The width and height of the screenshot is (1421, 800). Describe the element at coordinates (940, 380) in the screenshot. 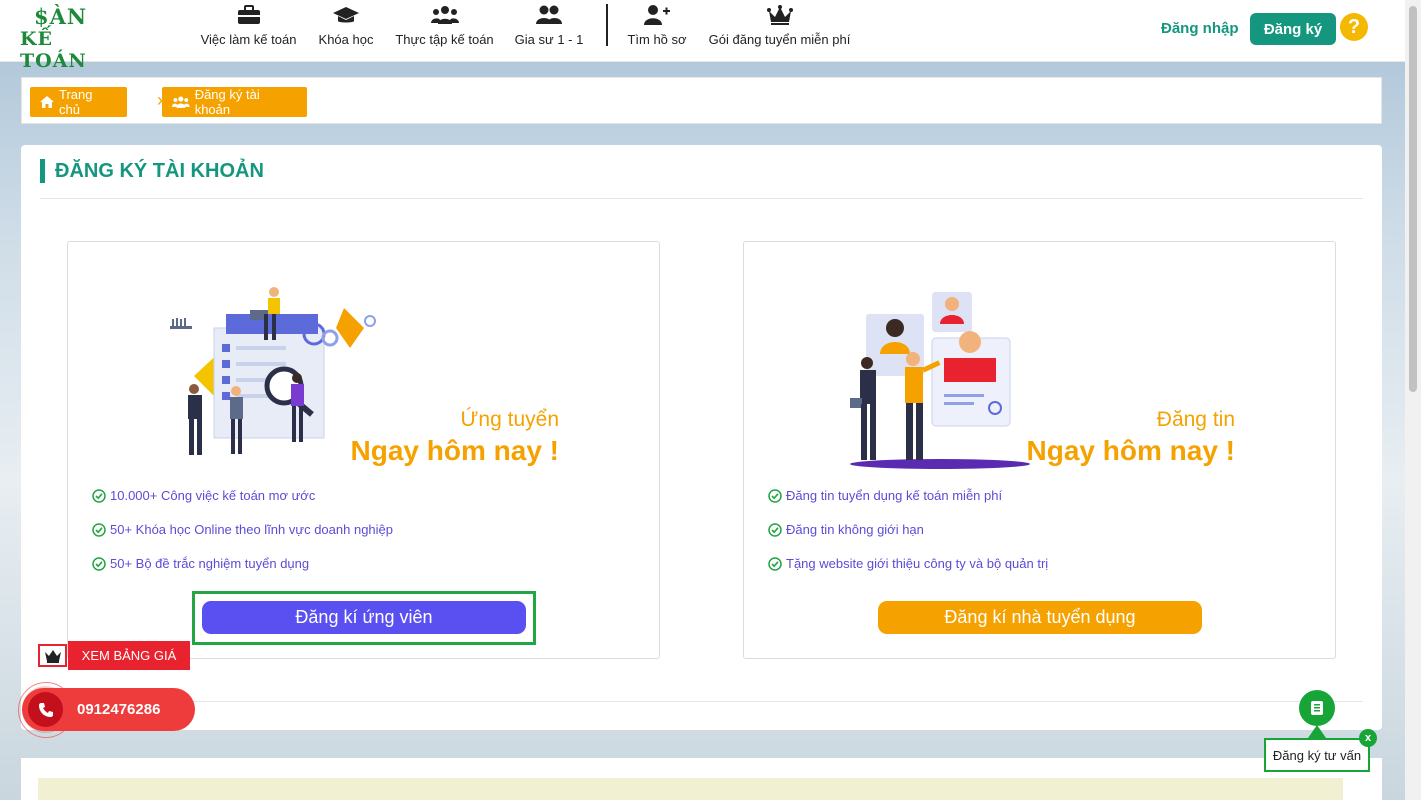

I see `employer-illustration` at that location.